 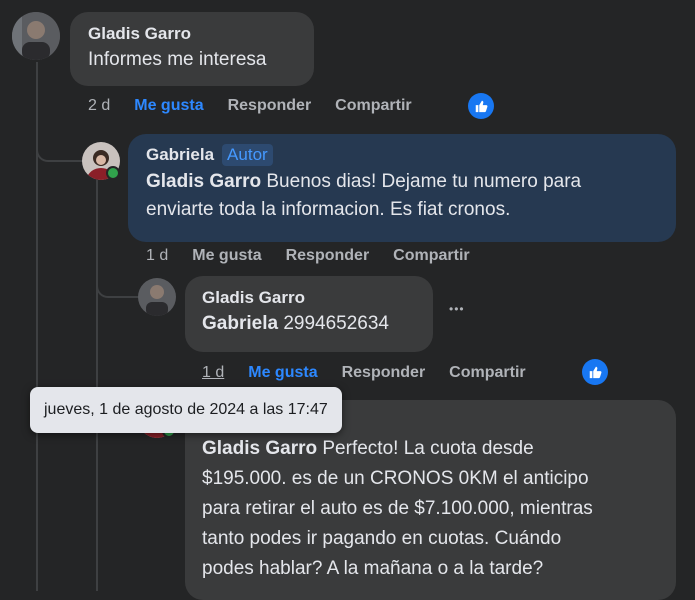 I want to click on comment-text-line: Buenos dias! Dejame tu numero para, so click(x=421, y=181).